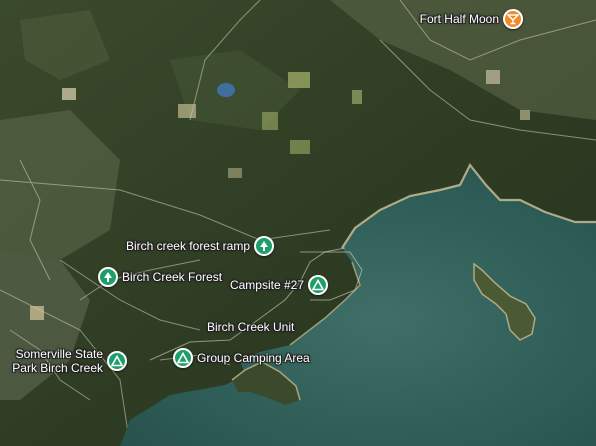 This screenshot has height=446, width=596. Describe the element at coordinates (459, 19) in the screenshot. I see `place-label: Fort Half Moon` at that location.